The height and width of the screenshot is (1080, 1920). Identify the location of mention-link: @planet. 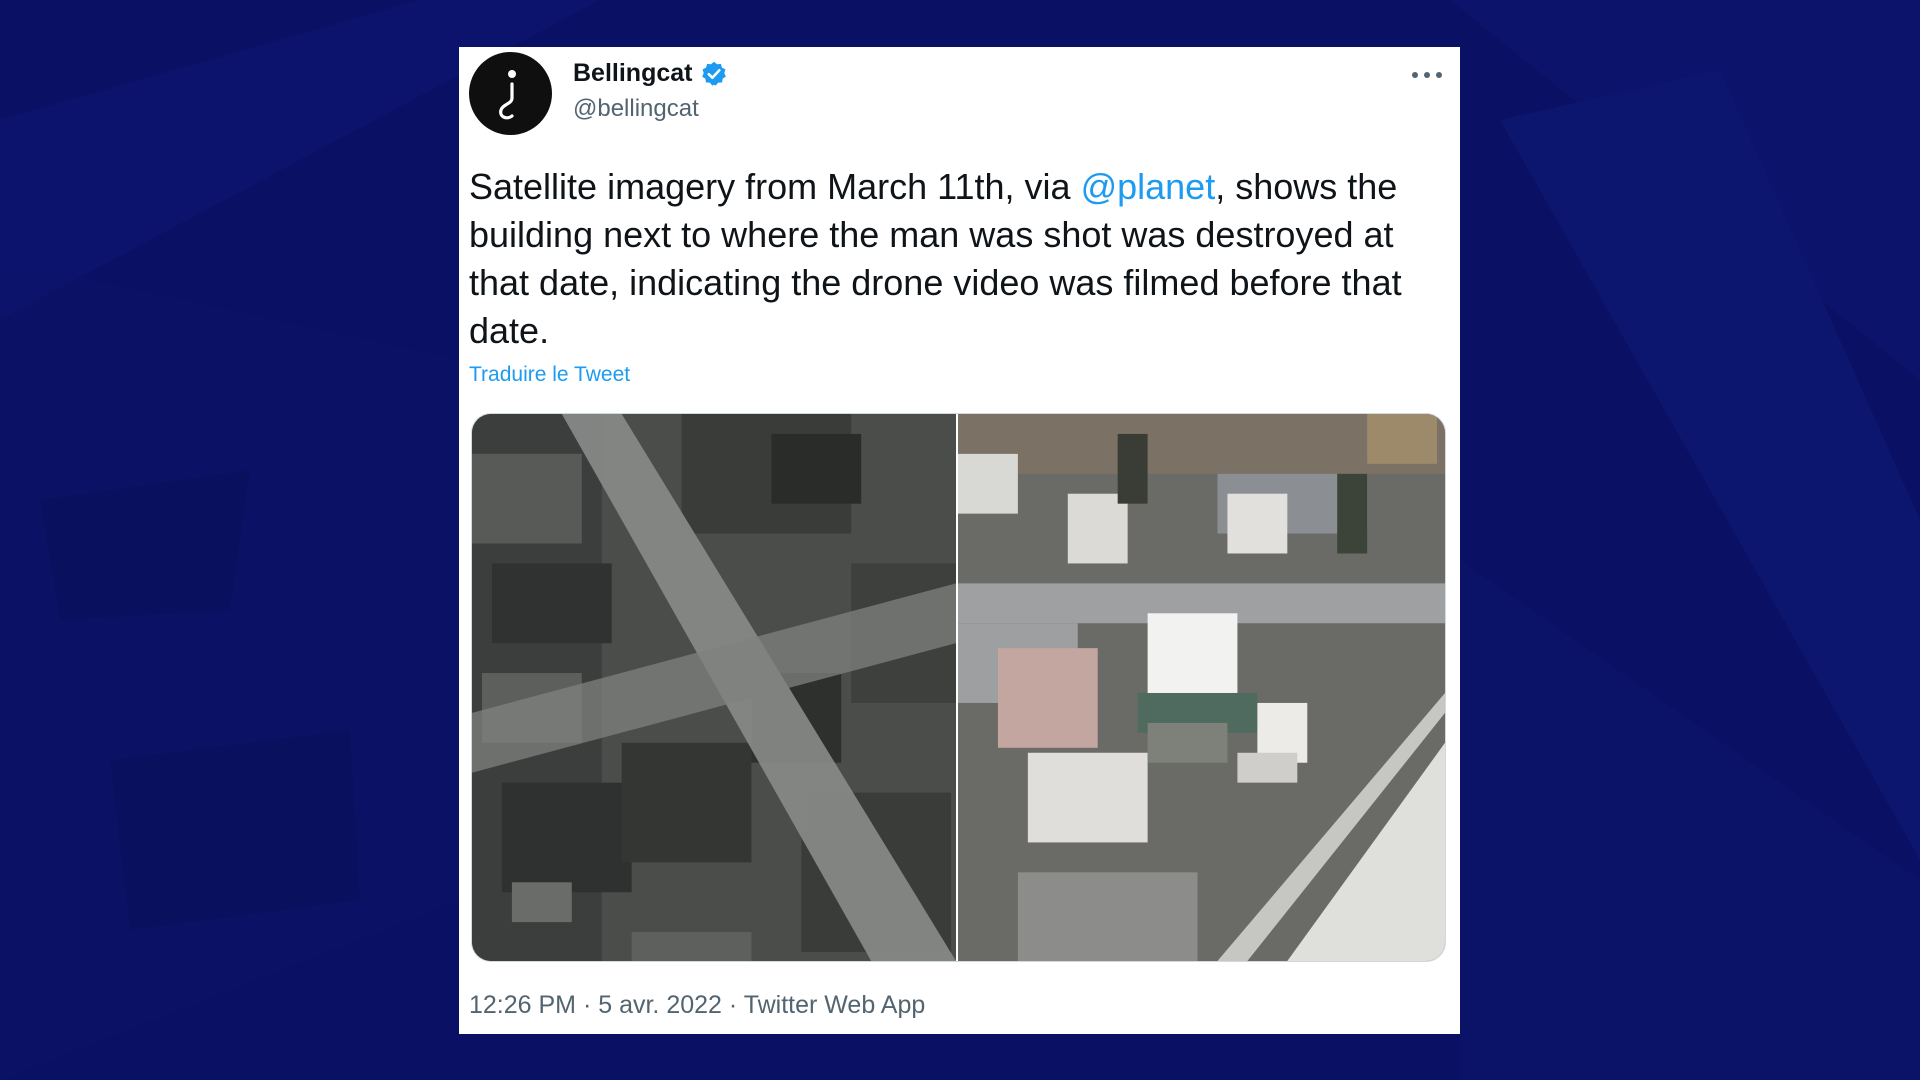
(1148, 186).